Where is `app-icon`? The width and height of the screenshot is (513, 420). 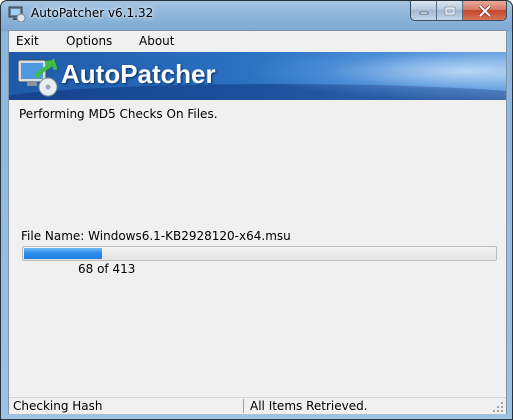 app-icon is located at coordinates (17, 14).